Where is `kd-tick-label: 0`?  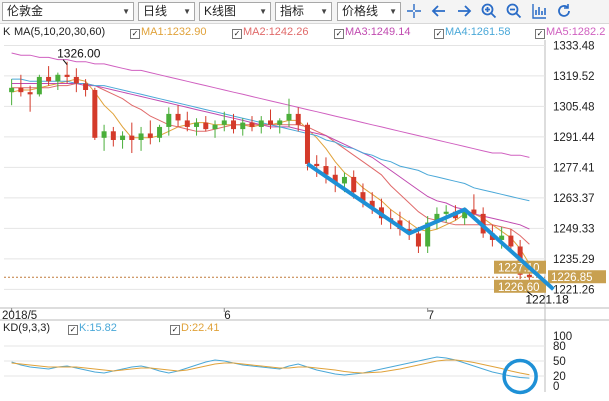 kd-tick-label: 0 is located at coordinates (556, 387).